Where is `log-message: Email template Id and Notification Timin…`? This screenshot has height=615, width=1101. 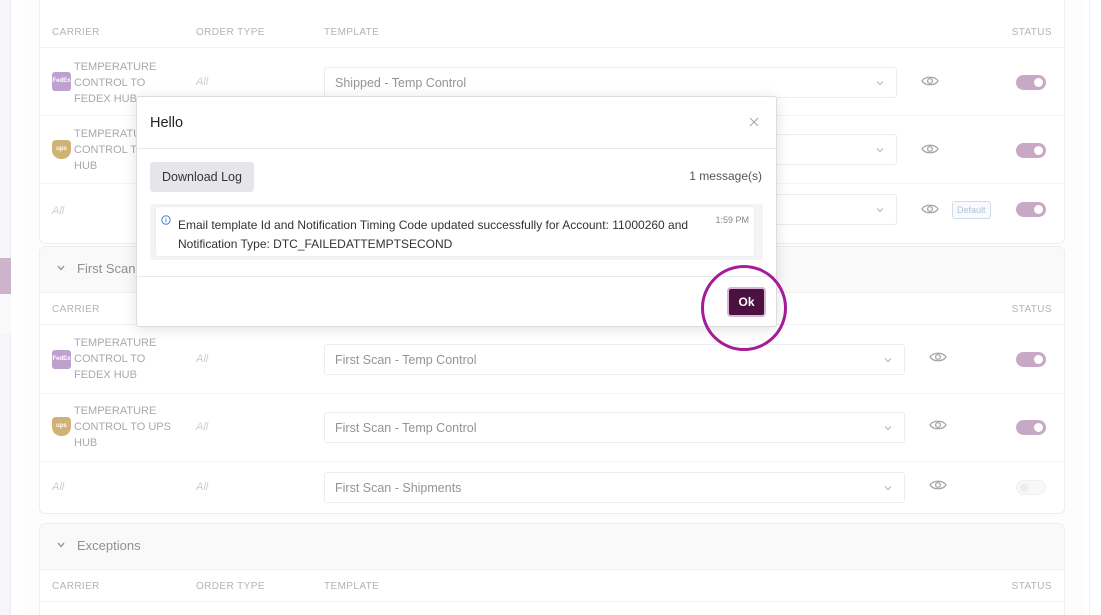
log-message: Email template Id and Notification Timin… is located at coordinates (433, 234).